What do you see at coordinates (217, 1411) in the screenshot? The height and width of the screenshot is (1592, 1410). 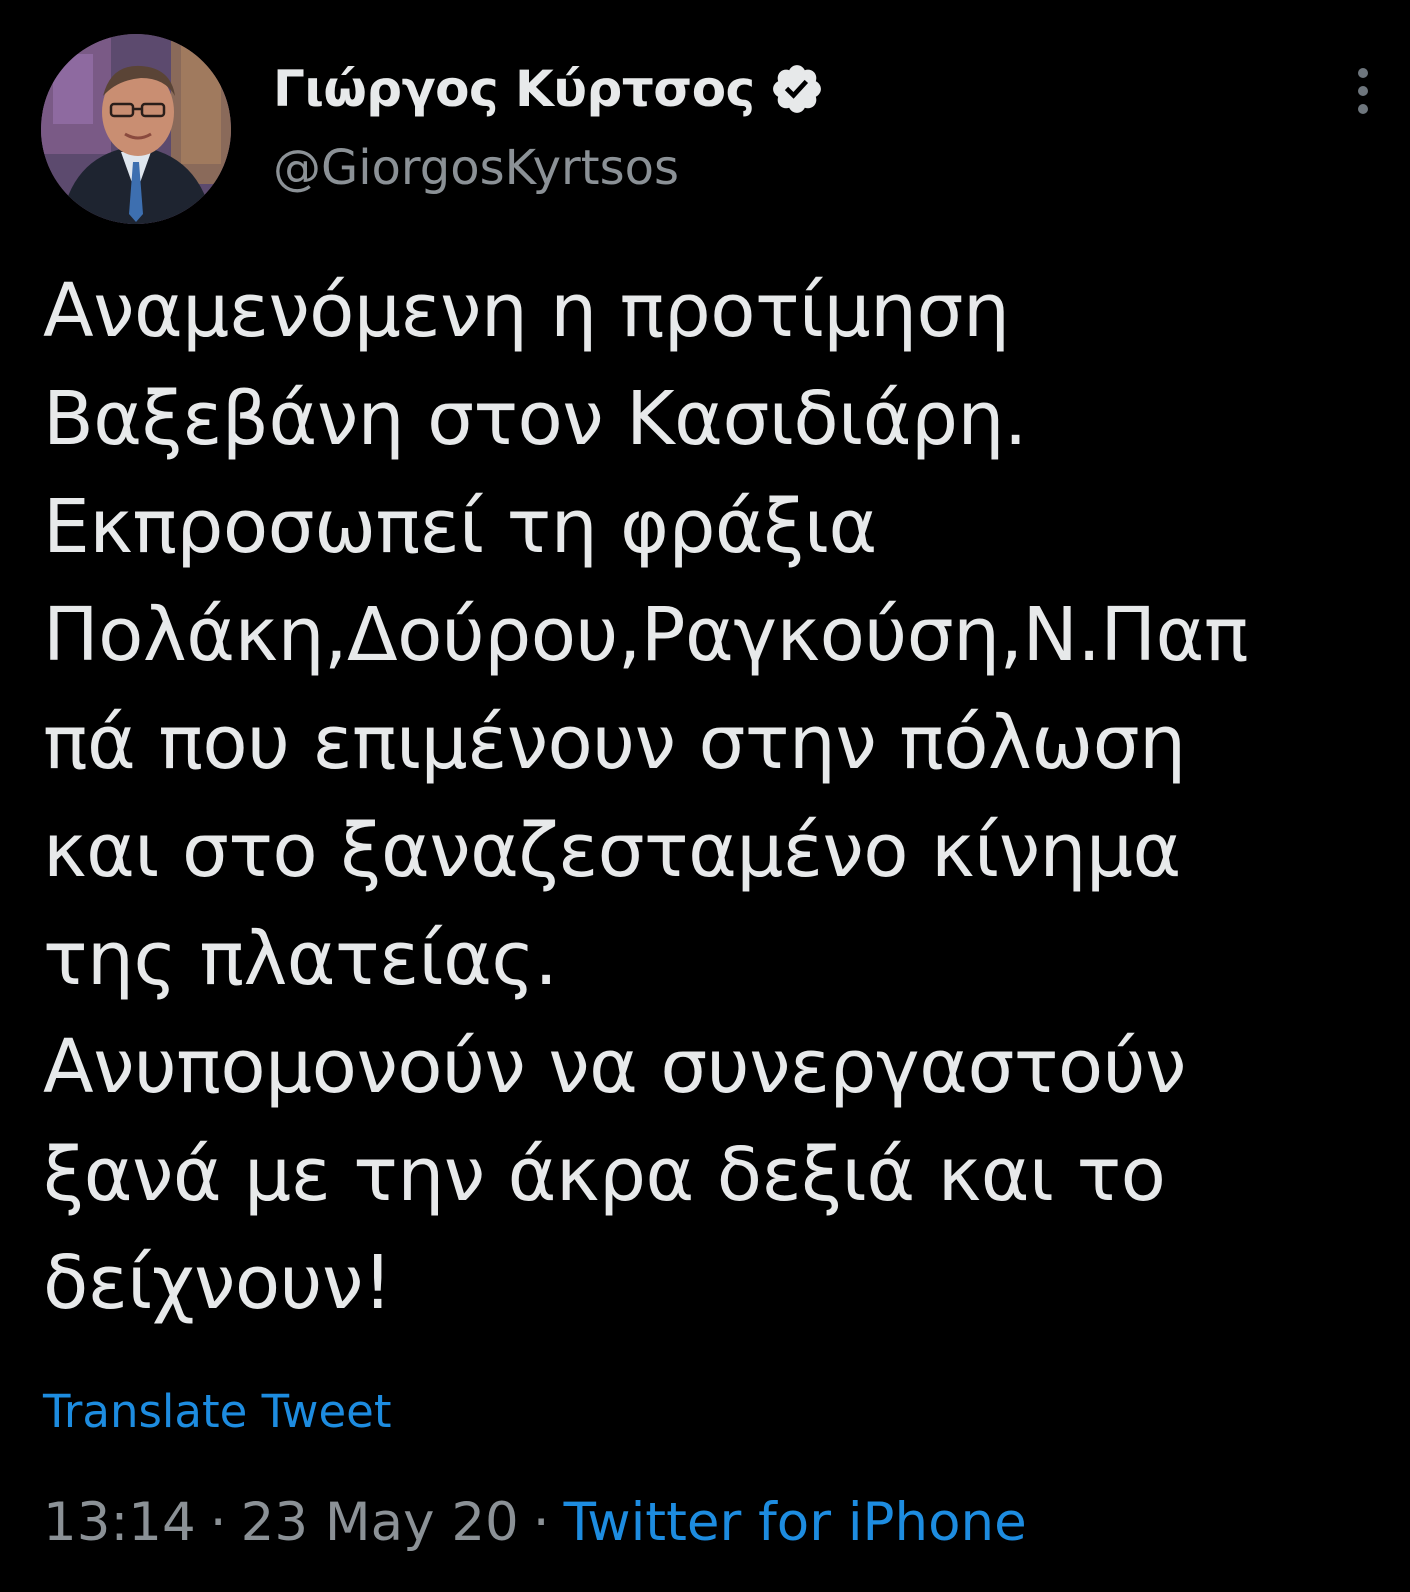 I see `translate-tweet-link: Translate Tweet` at bounding box center [217, 1411].